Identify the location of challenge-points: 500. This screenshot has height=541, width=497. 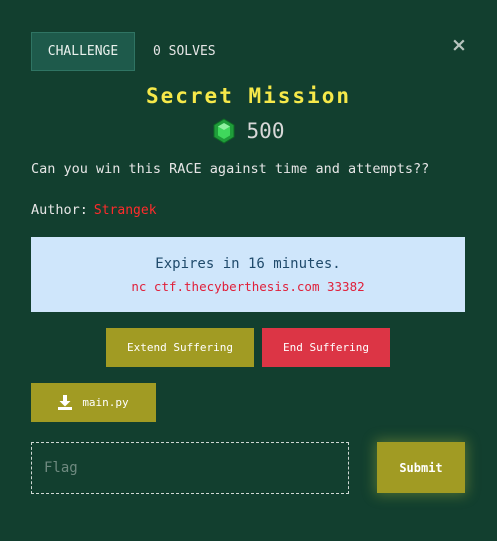
(248, 131).